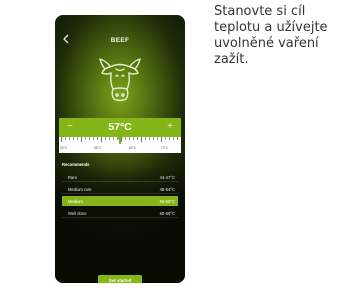 This screenshot has height=291, width=349. Describe the element at coordinates (120, 213) in the screenshot. I see `doneness-row-well-done: Well done 60-60°C` at that location.